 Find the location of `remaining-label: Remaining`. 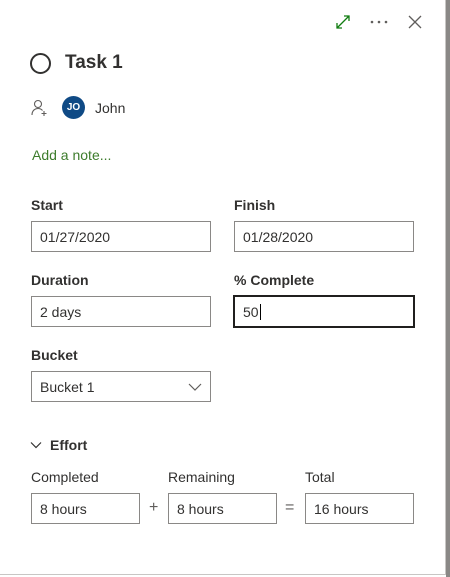

remaining-label: Remaining is located at coordinates (201, 477).